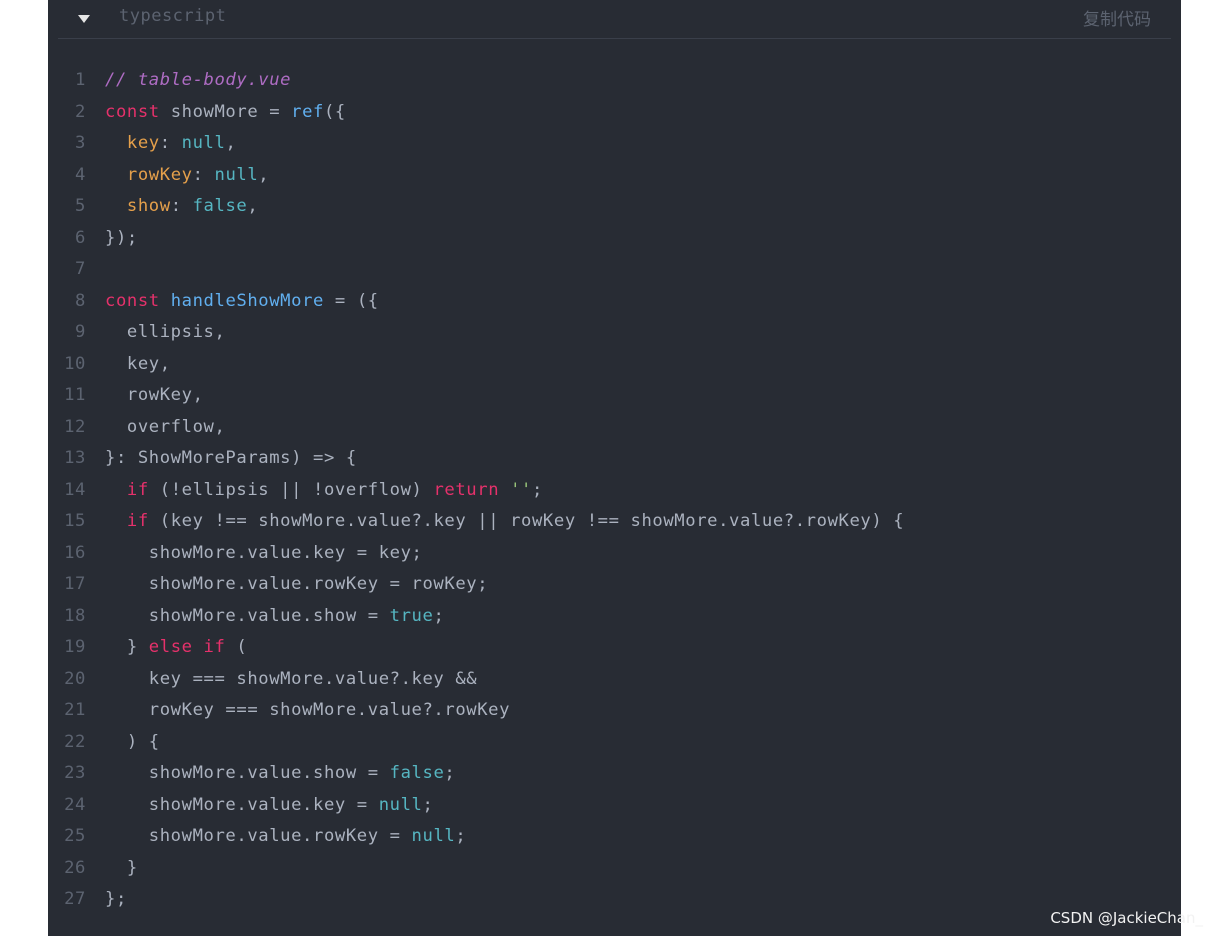  What do you see at coordinates (75, 647) in the screenshot?
I see `line-number: 19` at bounding box center [75, 647].